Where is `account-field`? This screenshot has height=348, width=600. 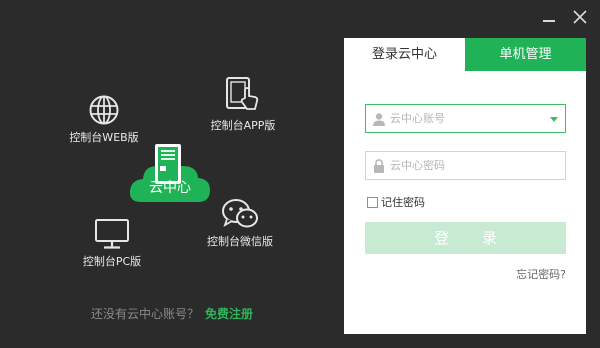 account-field is located at coordinates (465, 118).